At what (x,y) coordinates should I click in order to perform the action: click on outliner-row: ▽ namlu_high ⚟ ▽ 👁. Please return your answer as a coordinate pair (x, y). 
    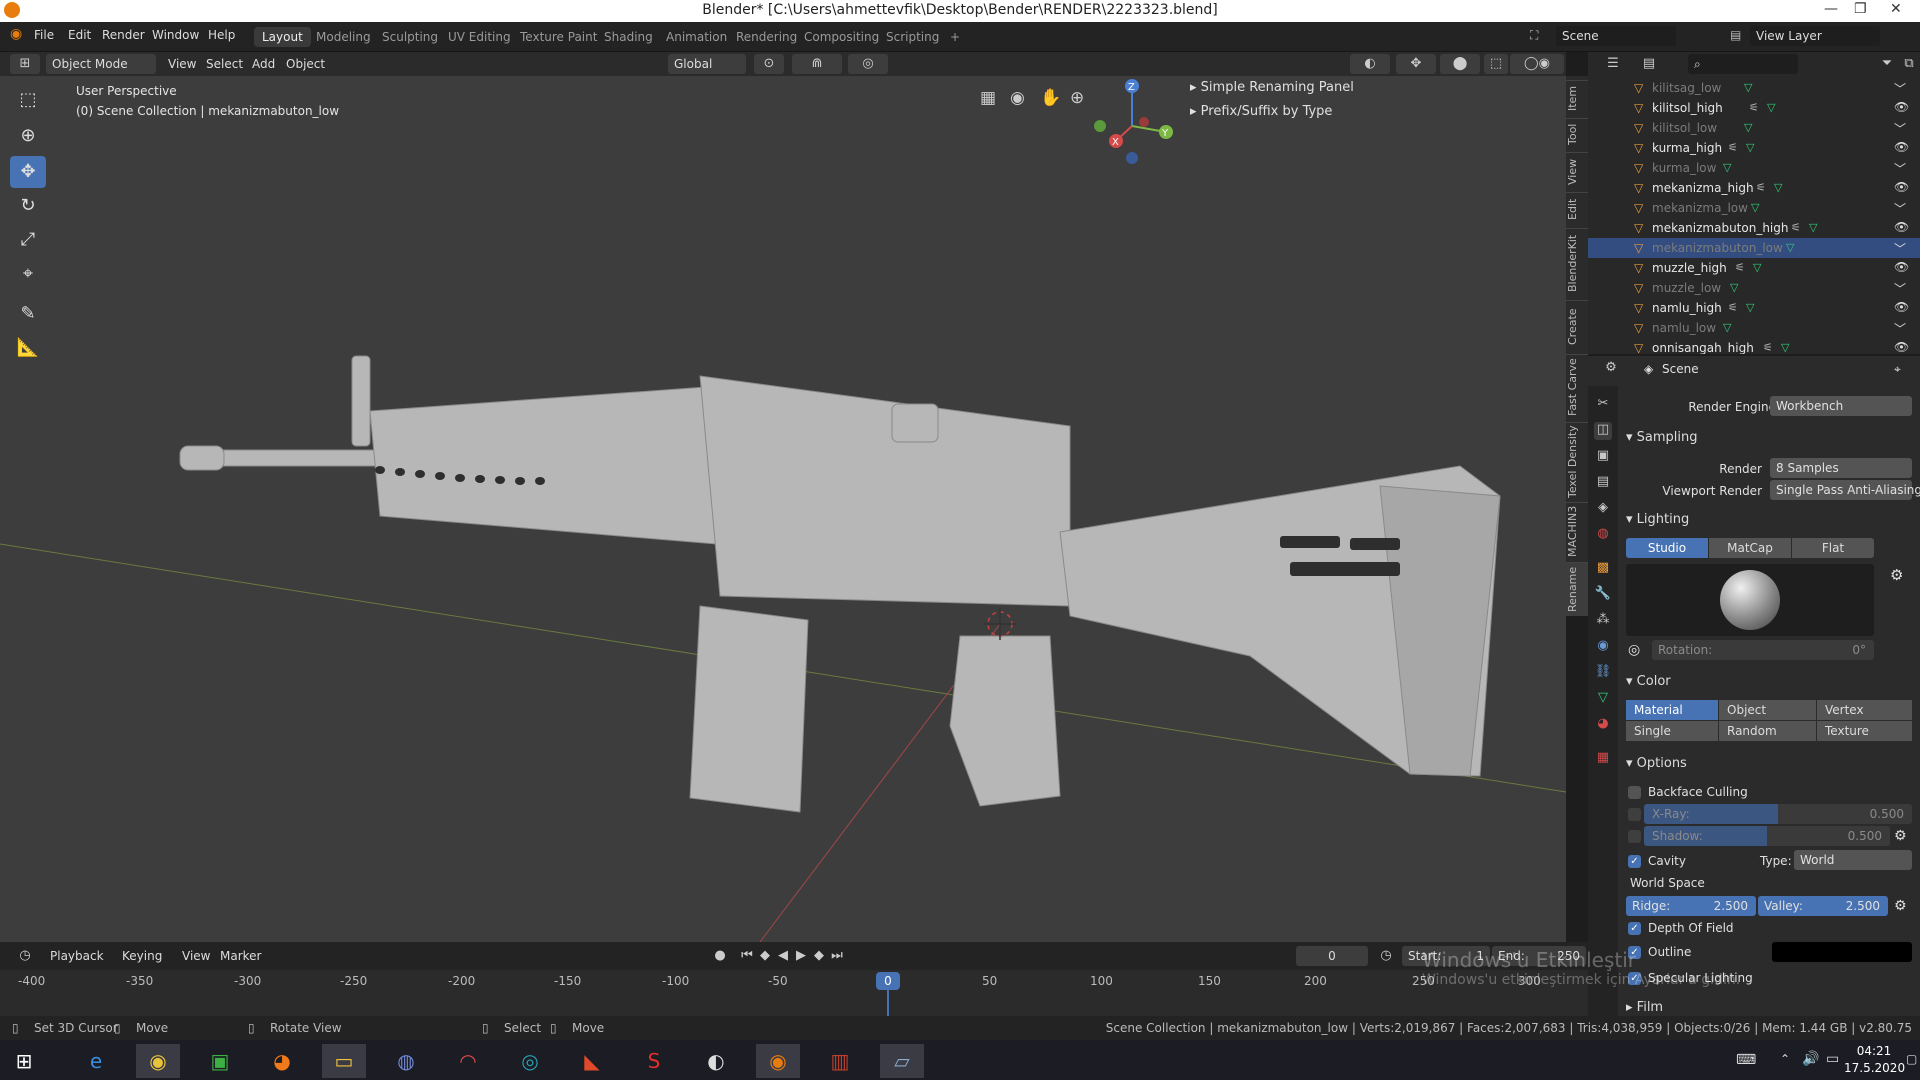
    Looking at the image, I should click on (1754, 308).